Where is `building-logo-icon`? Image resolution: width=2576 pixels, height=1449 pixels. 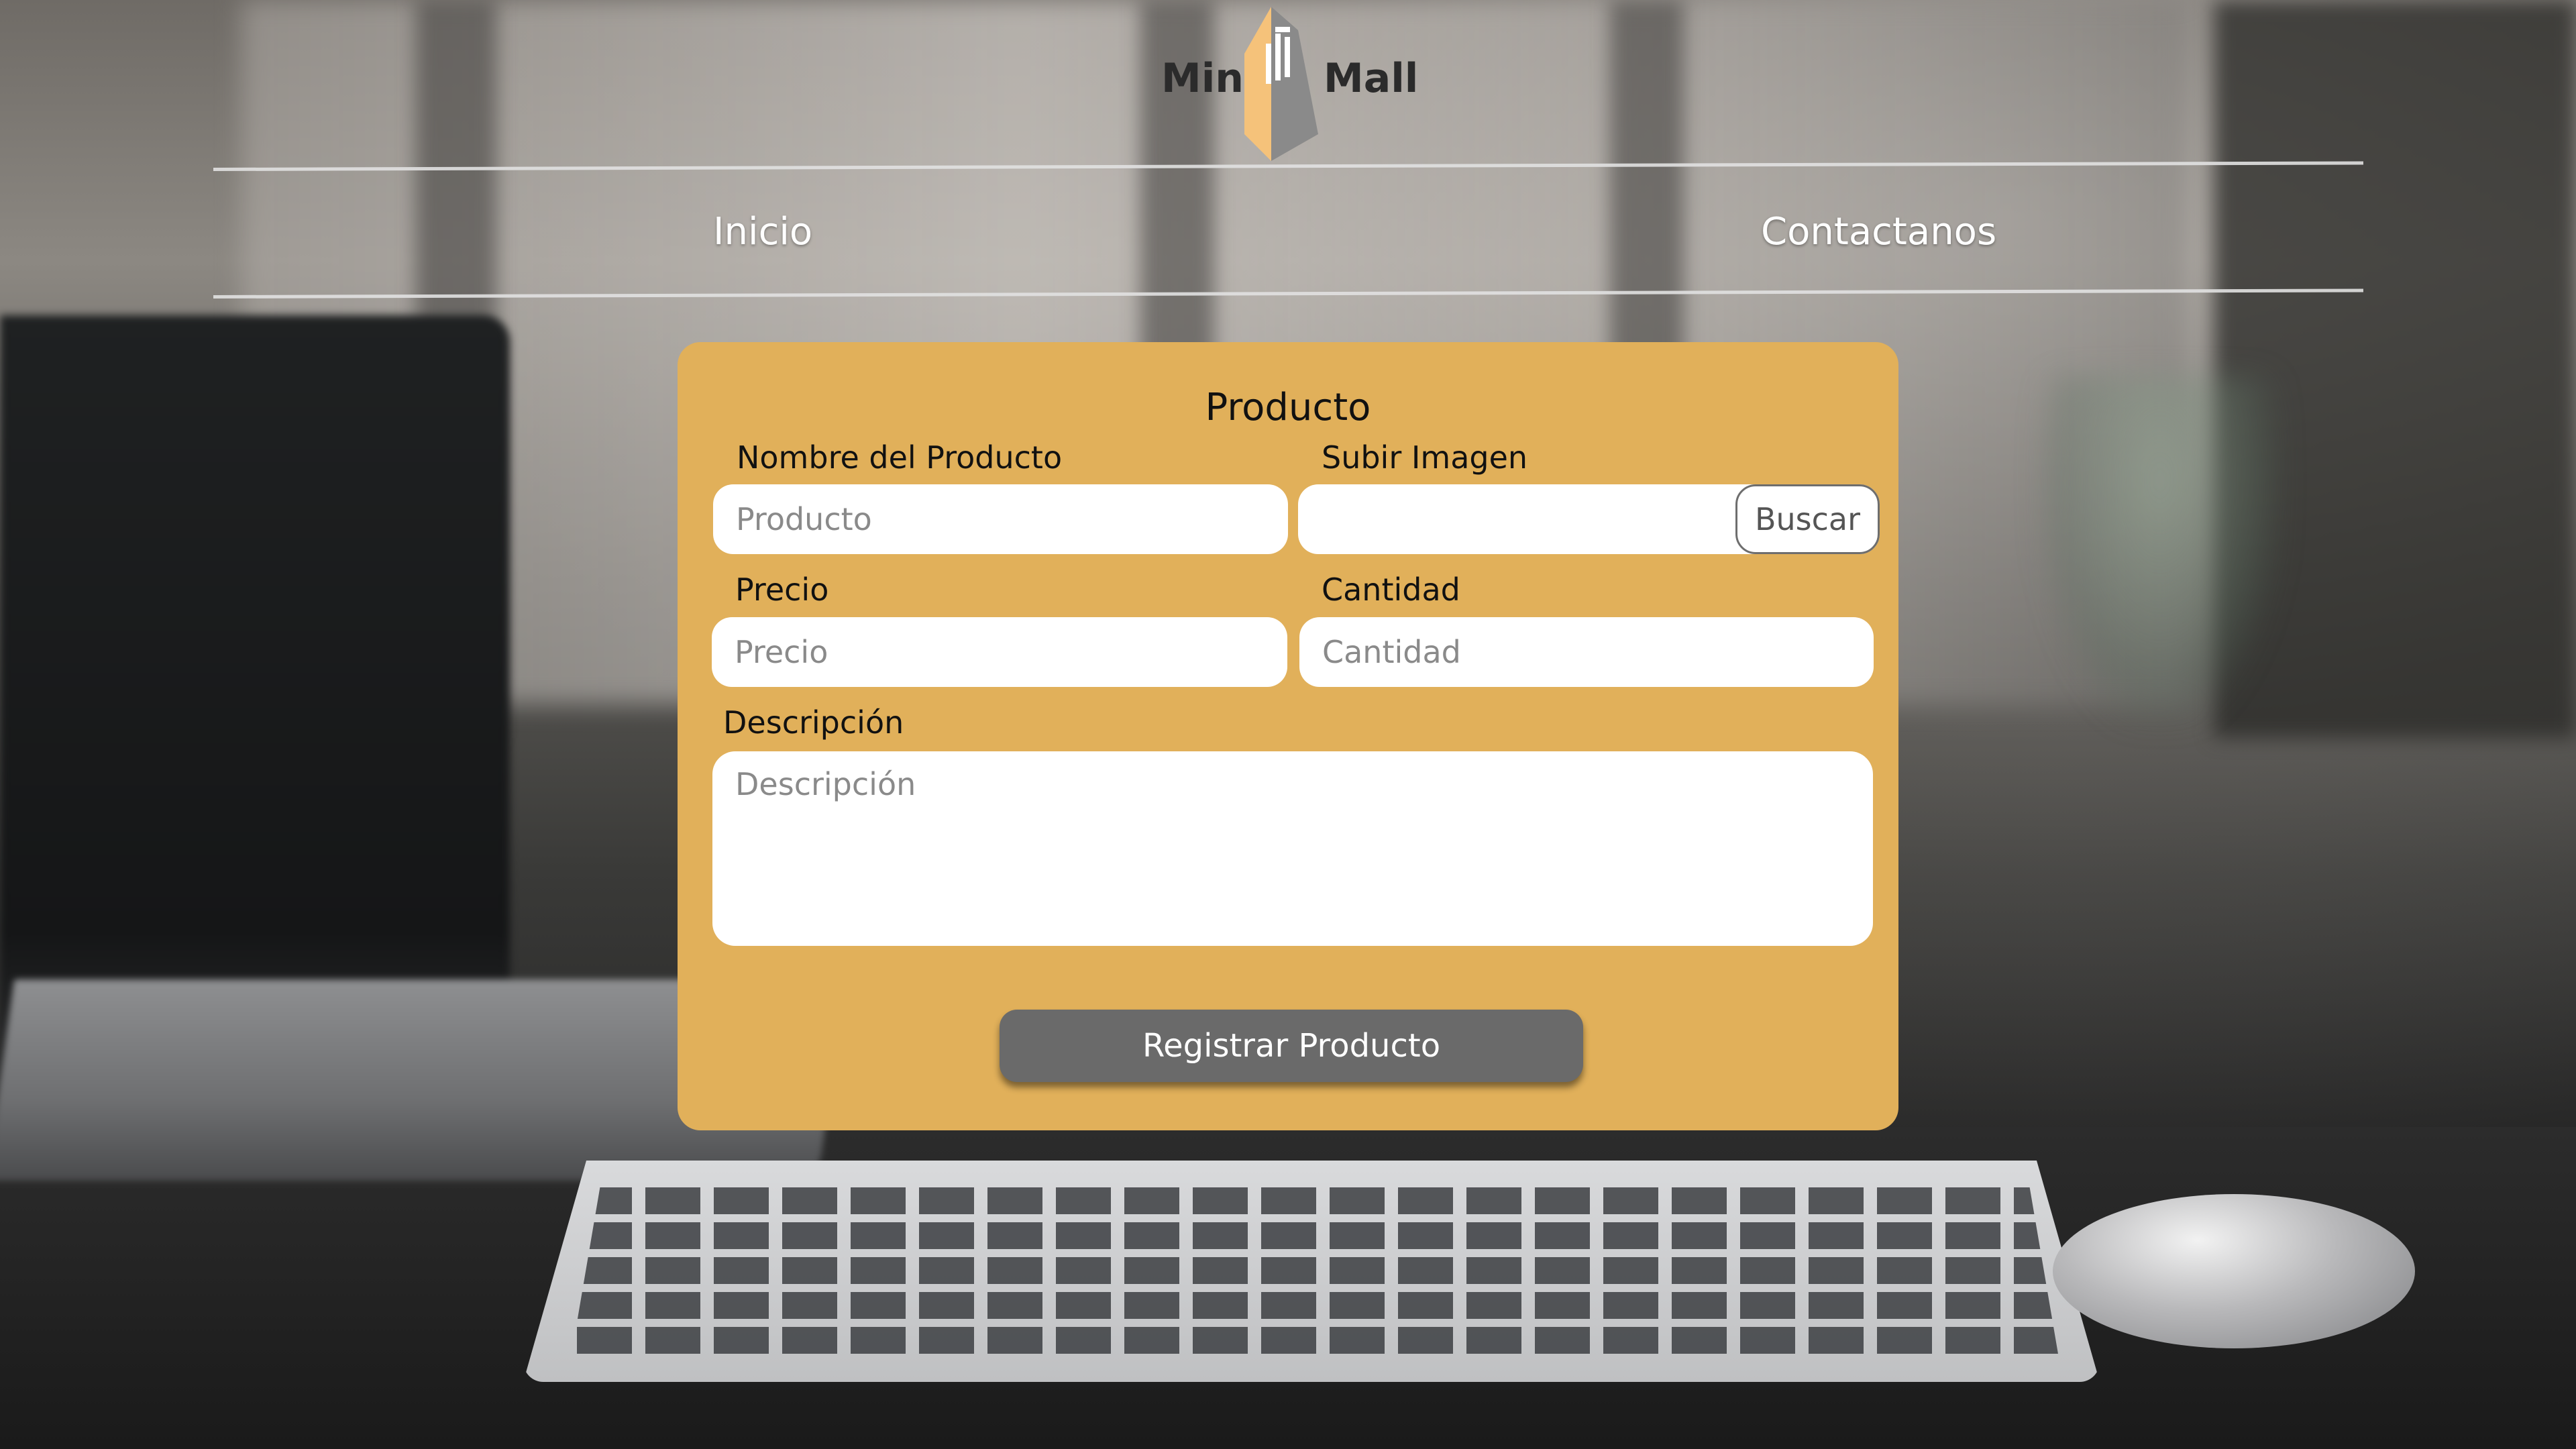 building-logo-icon is located at coordinates (1281, 84).